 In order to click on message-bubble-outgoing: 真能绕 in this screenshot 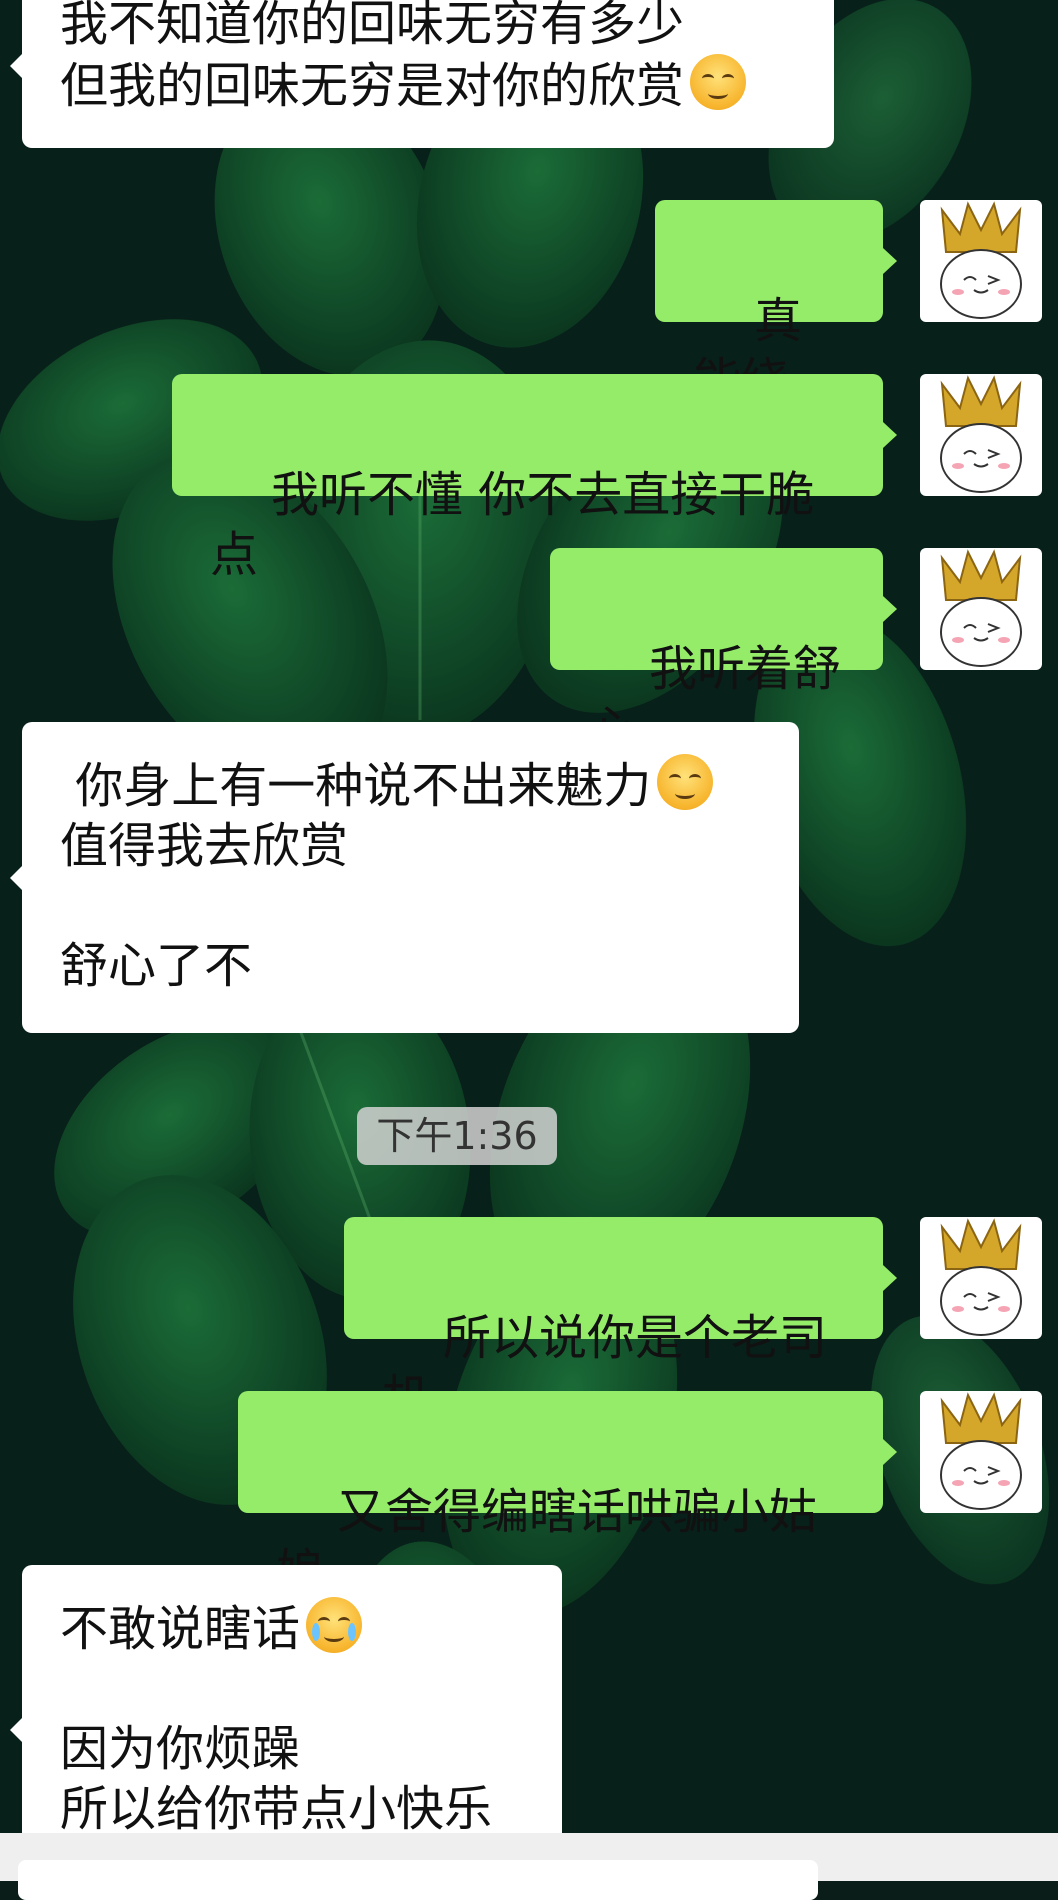, I will do `click(776, 304)`.